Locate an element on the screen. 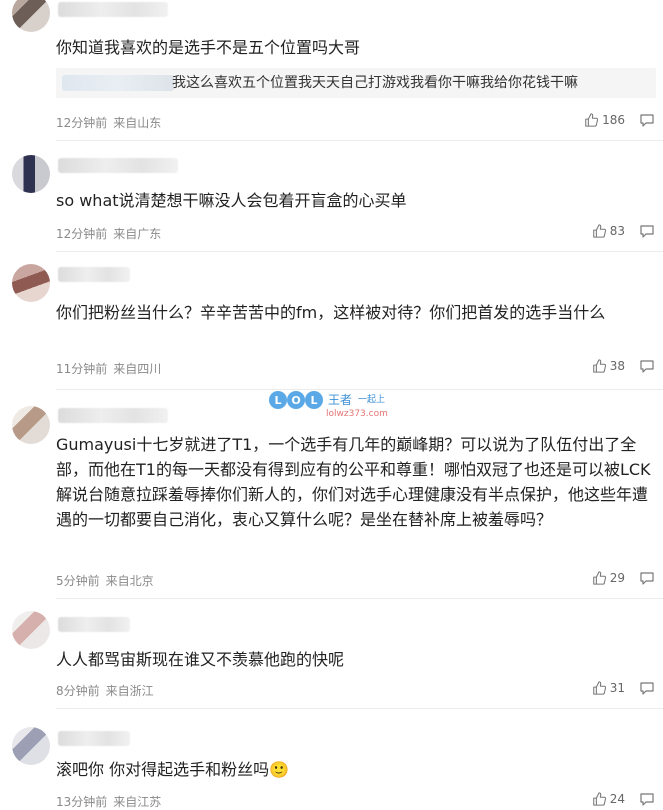  comment-text: so what说清楚想干嘛没人会包着开盲盒的心买单 is located at coordinates (231, 200).